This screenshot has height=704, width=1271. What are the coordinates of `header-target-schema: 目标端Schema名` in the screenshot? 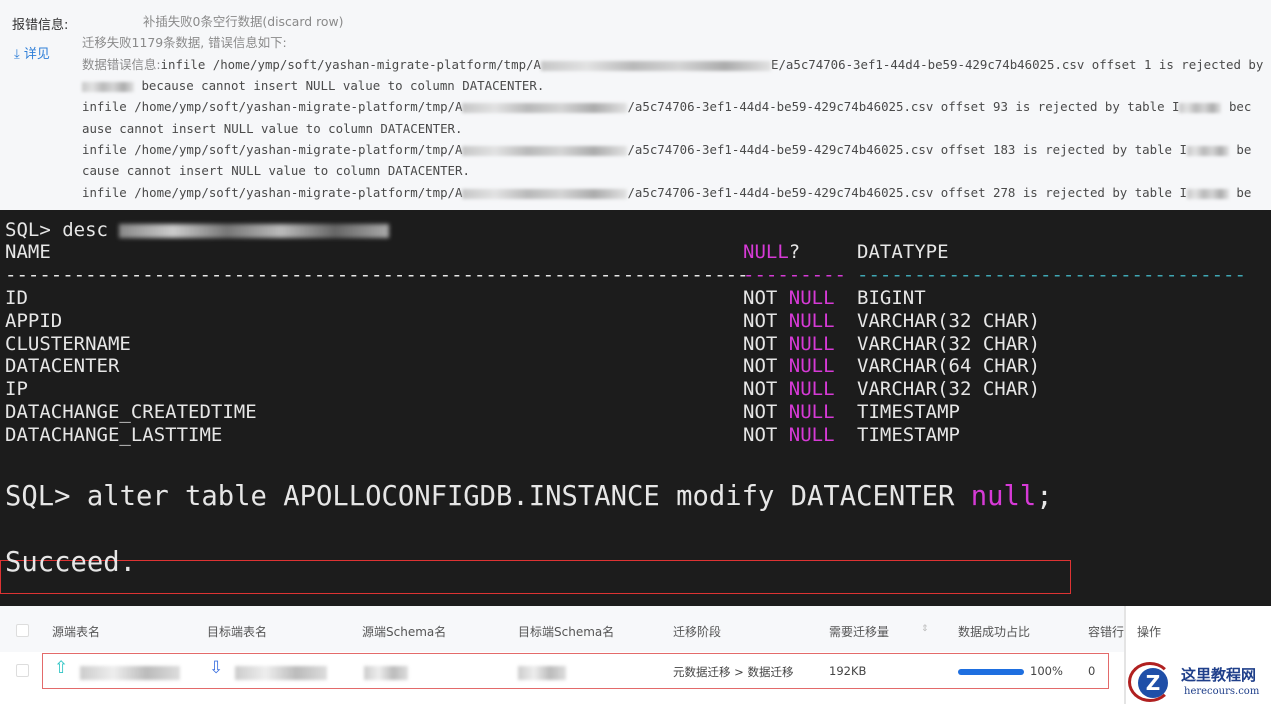 It's located at (566, 632).